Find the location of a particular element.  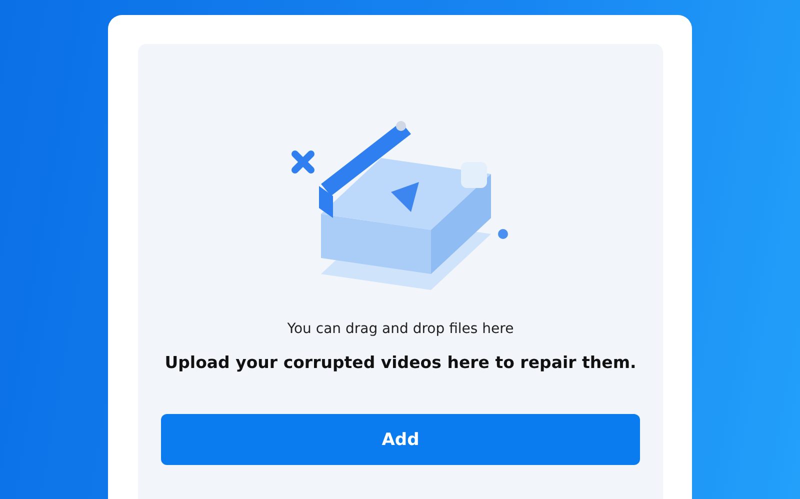

upload-heading: Upload your corrupted videos here to repair them. is located at coordinates (400, 363).